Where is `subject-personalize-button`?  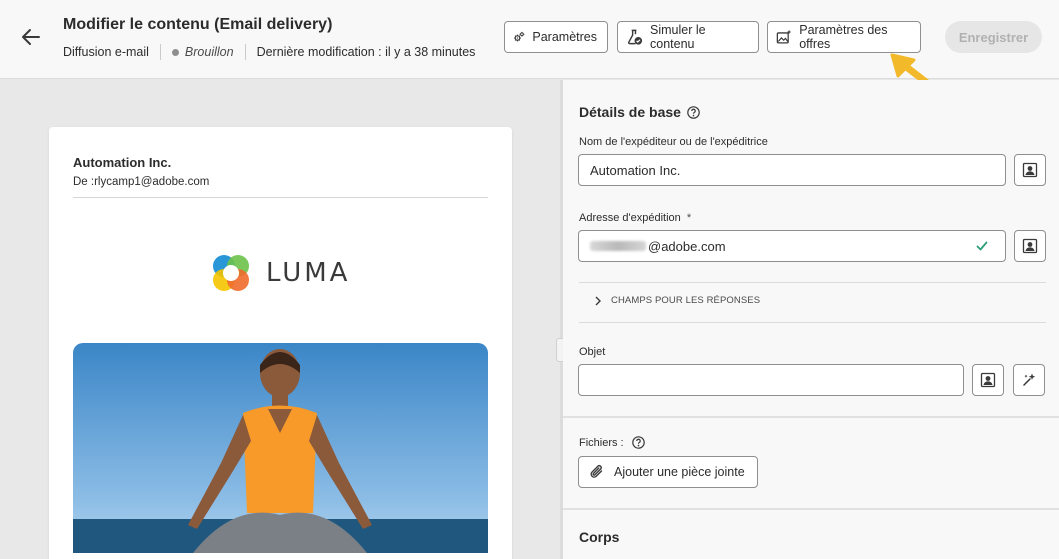
subject-personalize-button is located at coordinates (988, 380).